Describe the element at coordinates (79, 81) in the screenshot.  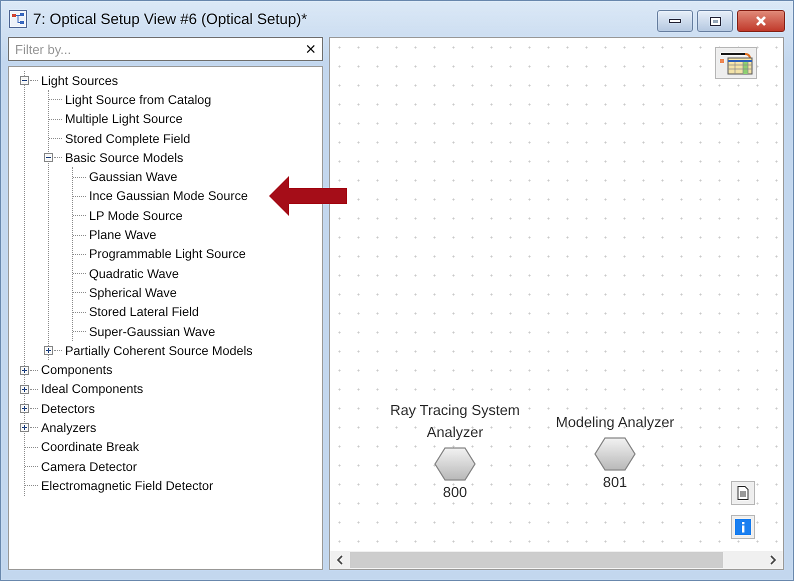
I see `tree-item: Light Sources` at that location.